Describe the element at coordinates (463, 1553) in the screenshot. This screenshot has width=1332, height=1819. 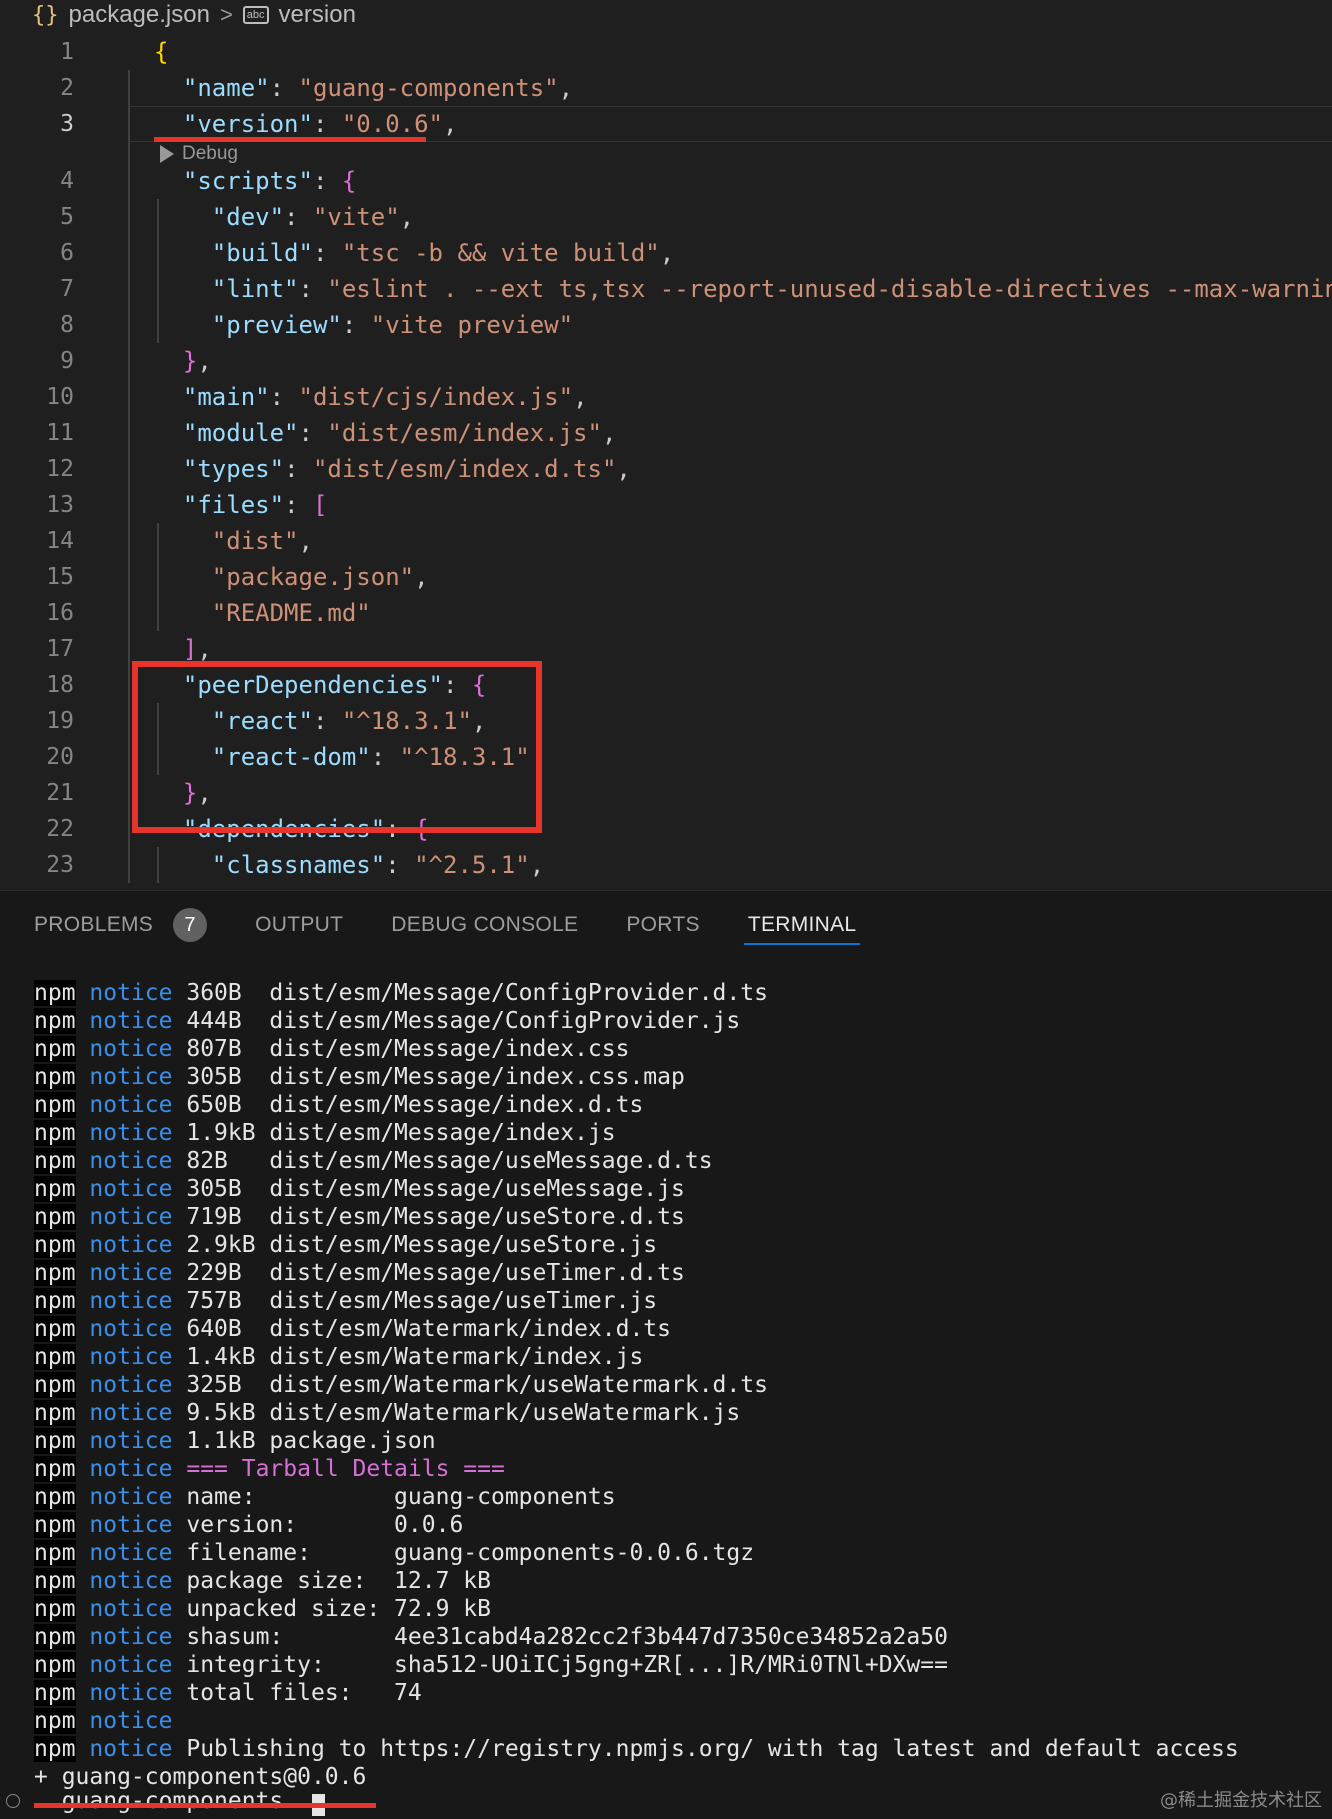
I see `terminal-line-text: filename: guang-components-0.0.6.tgz` at that location.